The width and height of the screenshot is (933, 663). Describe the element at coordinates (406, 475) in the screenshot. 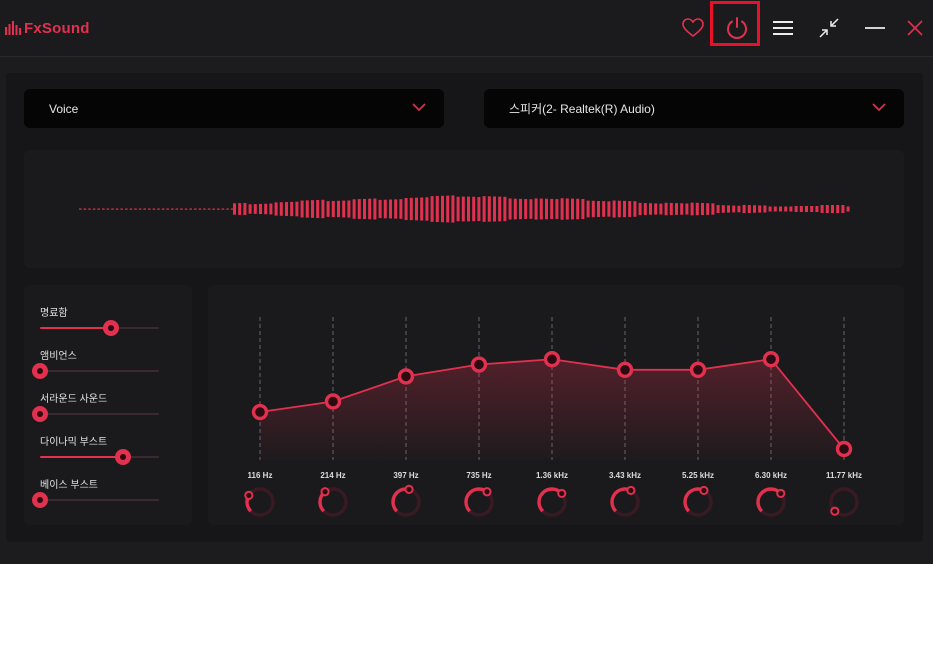

I see `eq-band-frequency: 397 Hz` at that location.